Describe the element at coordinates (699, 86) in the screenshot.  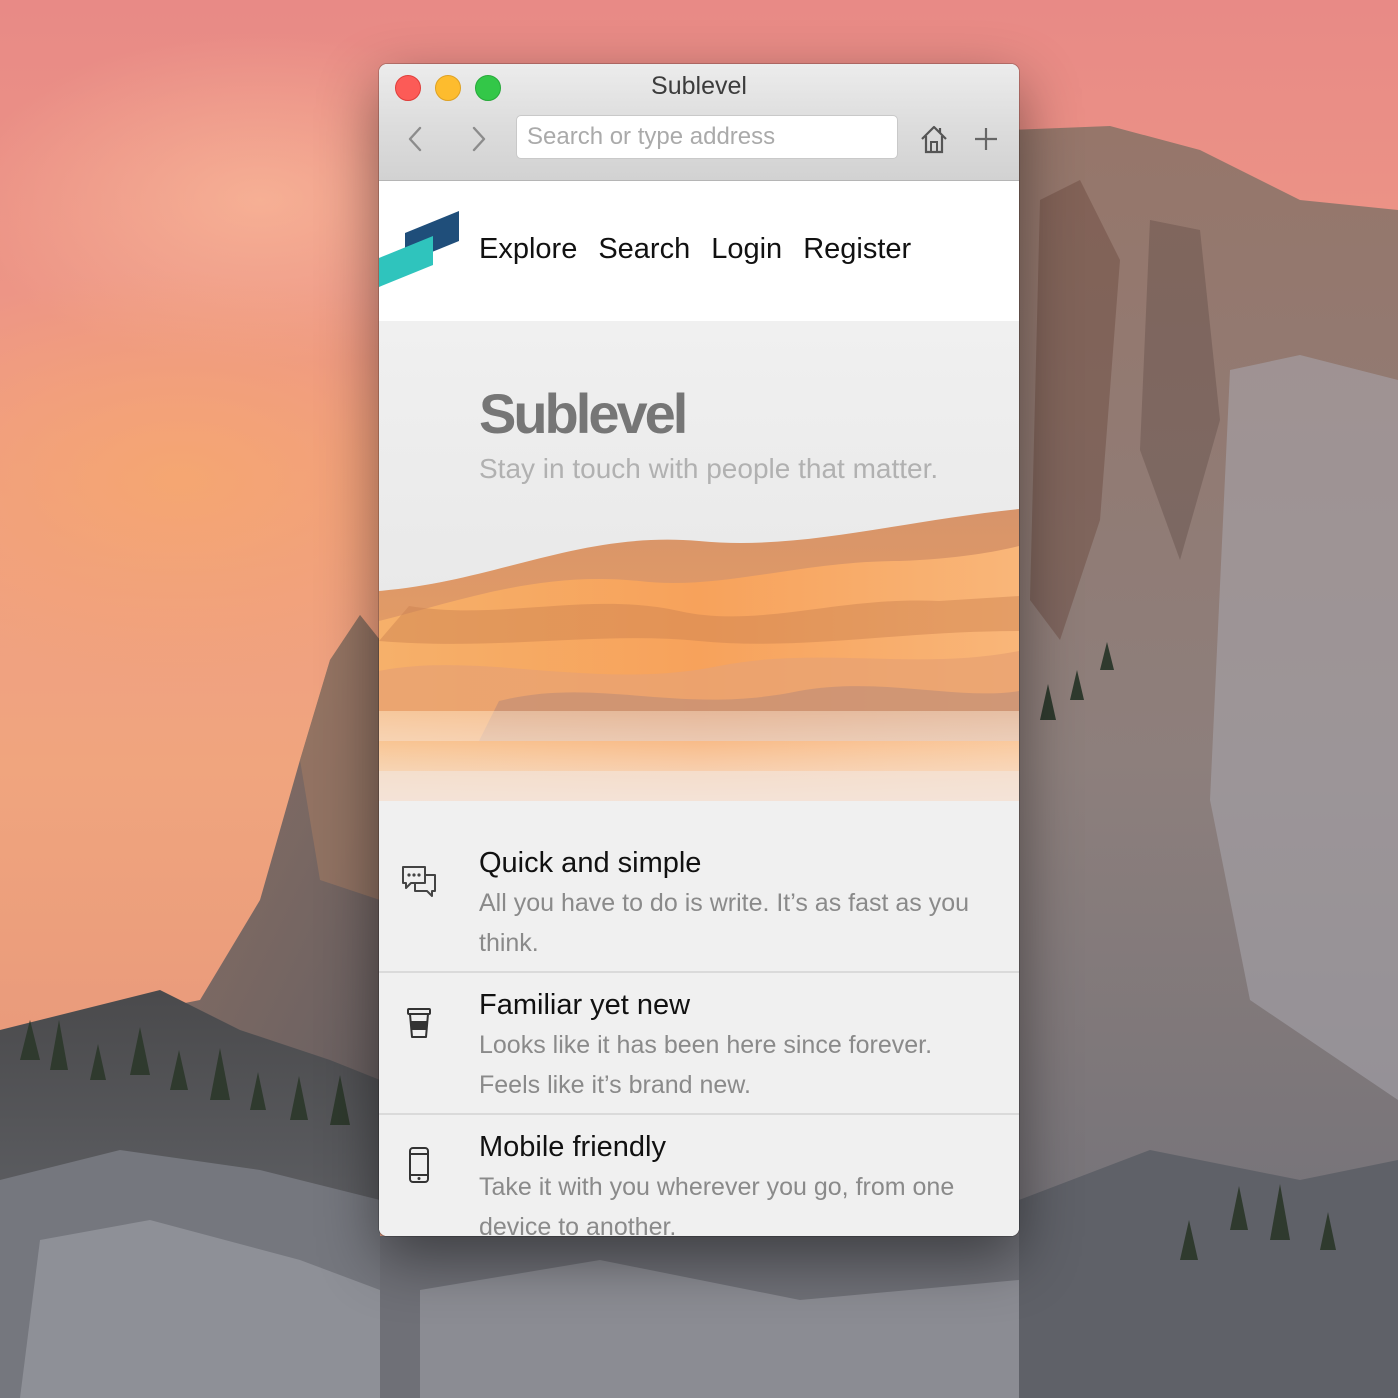
I see `window-title: Sublevel` at that location.